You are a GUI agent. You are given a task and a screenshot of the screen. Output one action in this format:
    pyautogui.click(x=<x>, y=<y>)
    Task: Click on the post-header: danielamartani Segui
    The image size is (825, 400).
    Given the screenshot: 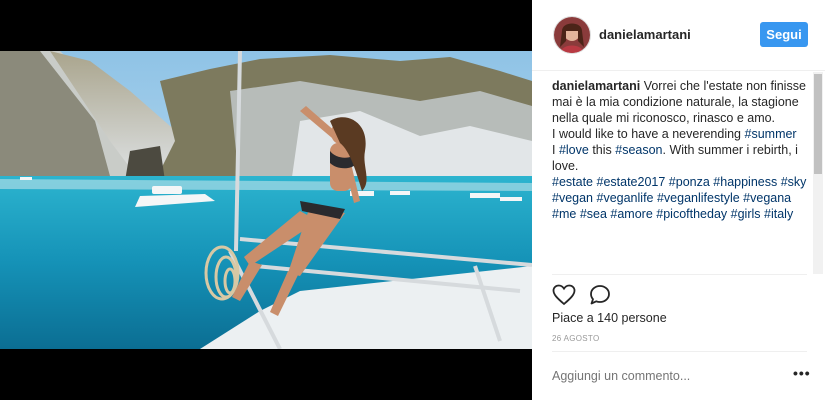 What is the action you would take?
    pyautogui.click(x=678, y=35)
    